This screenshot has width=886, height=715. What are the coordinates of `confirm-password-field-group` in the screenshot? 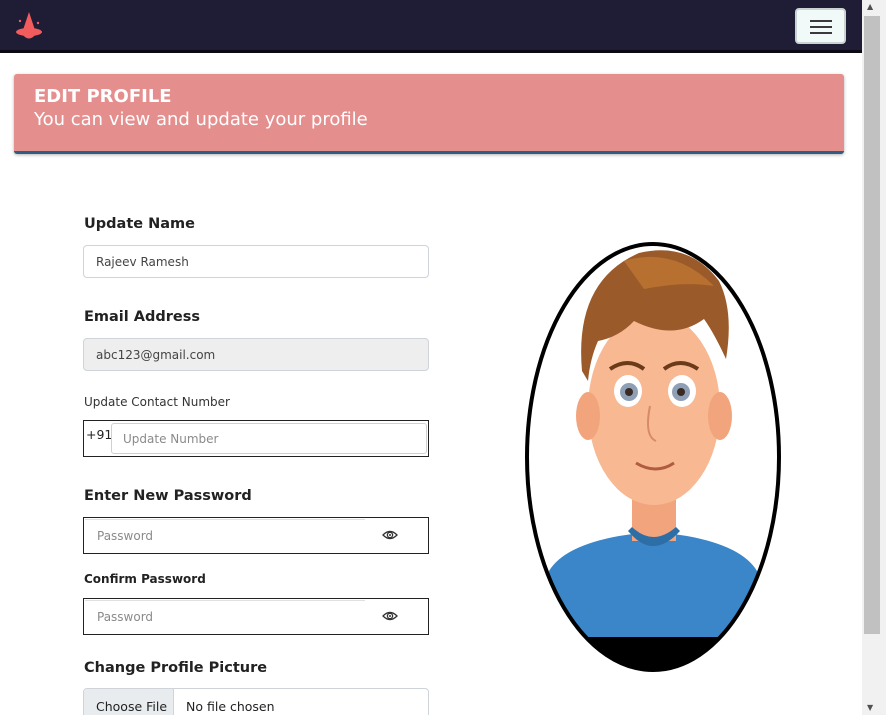 It's located at (256, 616).